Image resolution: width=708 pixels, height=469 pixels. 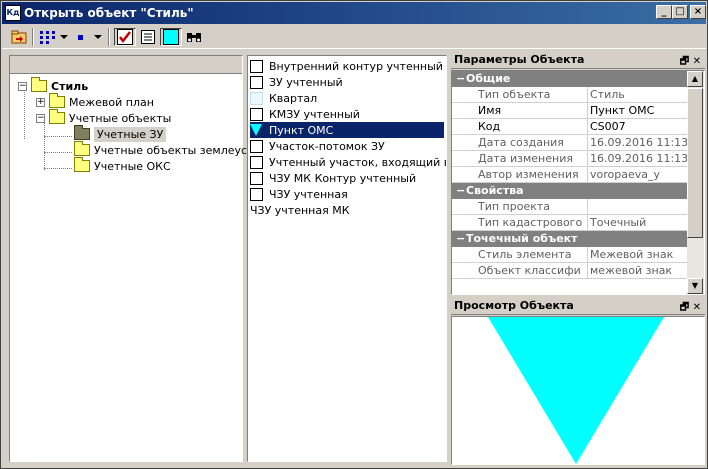 I want to click on tree-item: Учетные ОКС, so click(x=122, y=165).